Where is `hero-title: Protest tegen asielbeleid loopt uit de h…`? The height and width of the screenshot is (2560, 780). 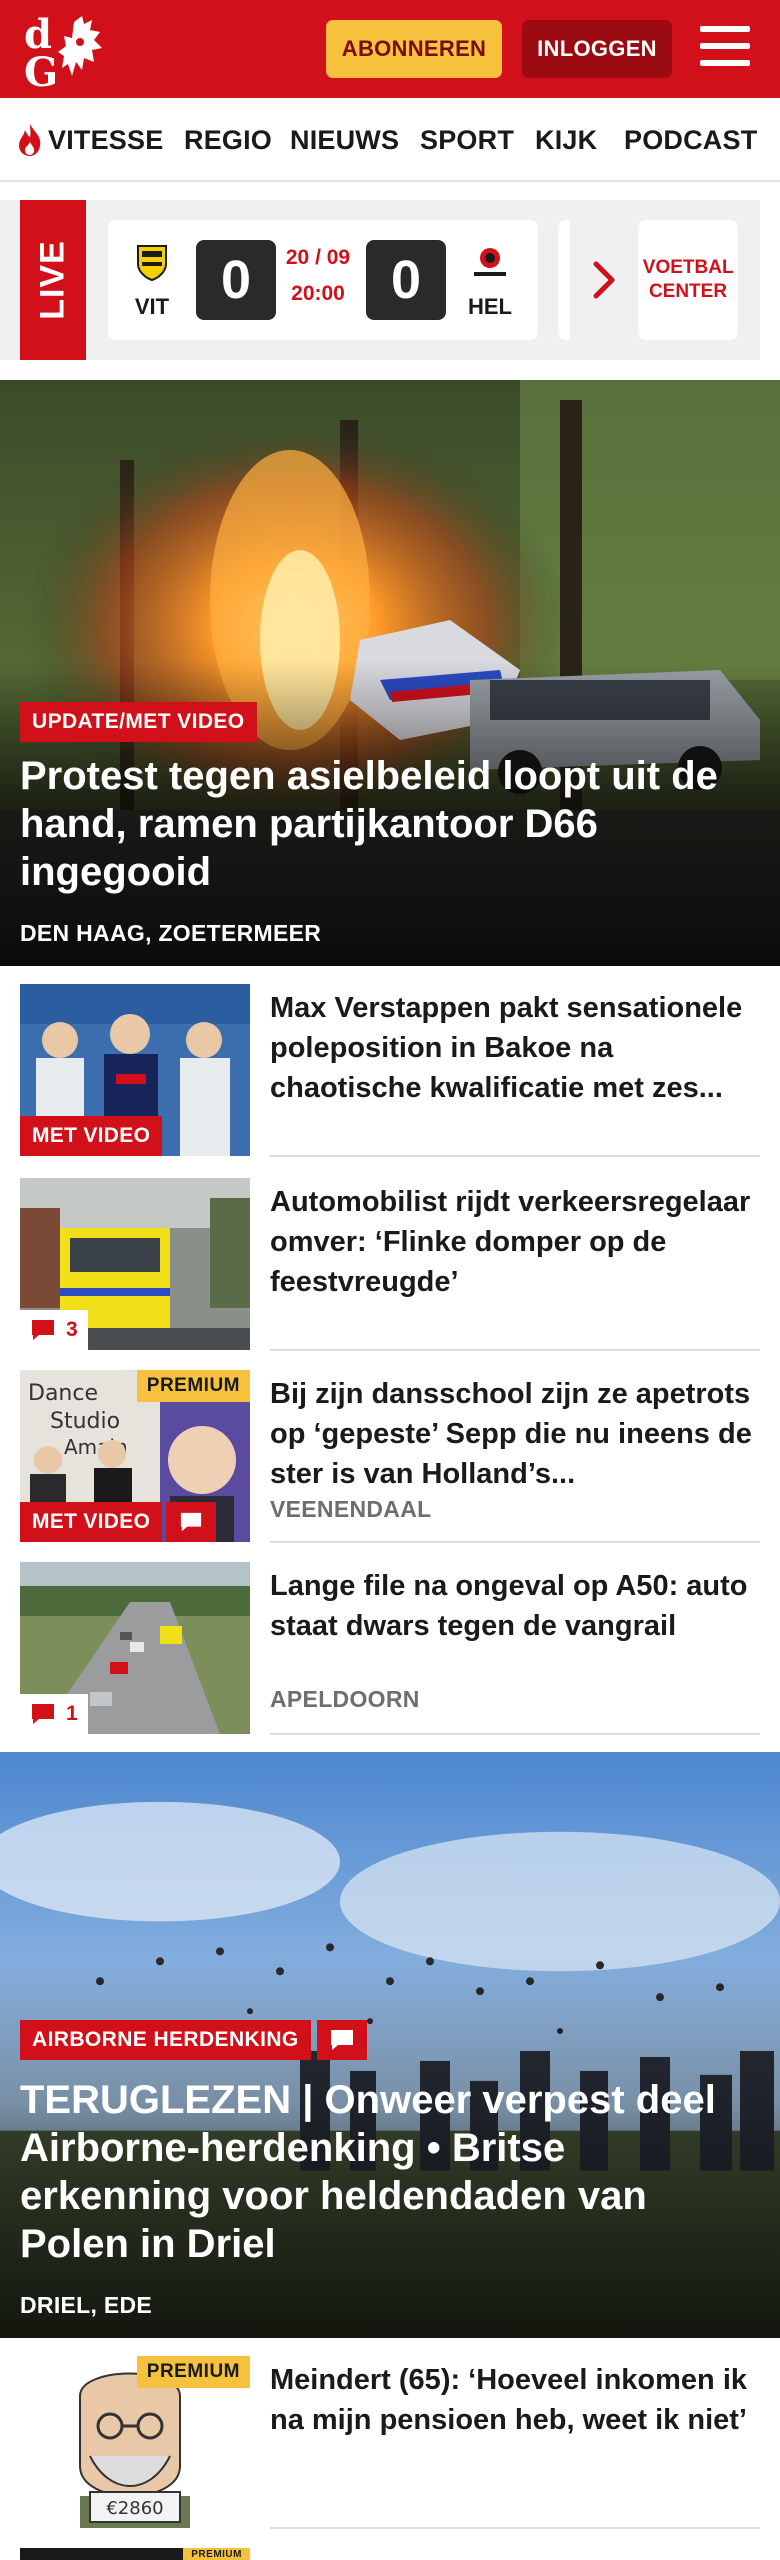 hero-title: Protest tegen asielbeleid loopt uit de h… is located at coordinates (390, 824).